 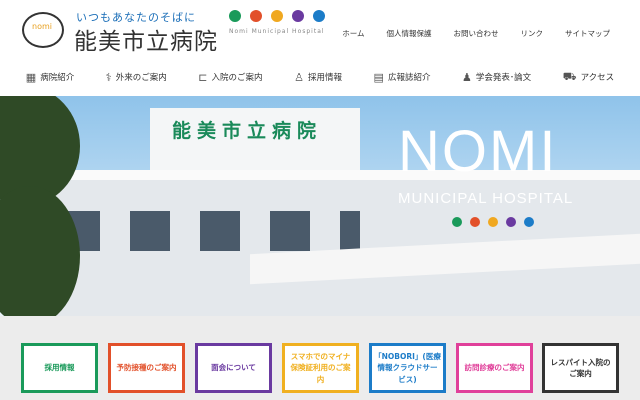 What do you see at coordinates (31, 77) in the screenshot?
I see `building-icon: ▦` at bounding box center [31, 77].